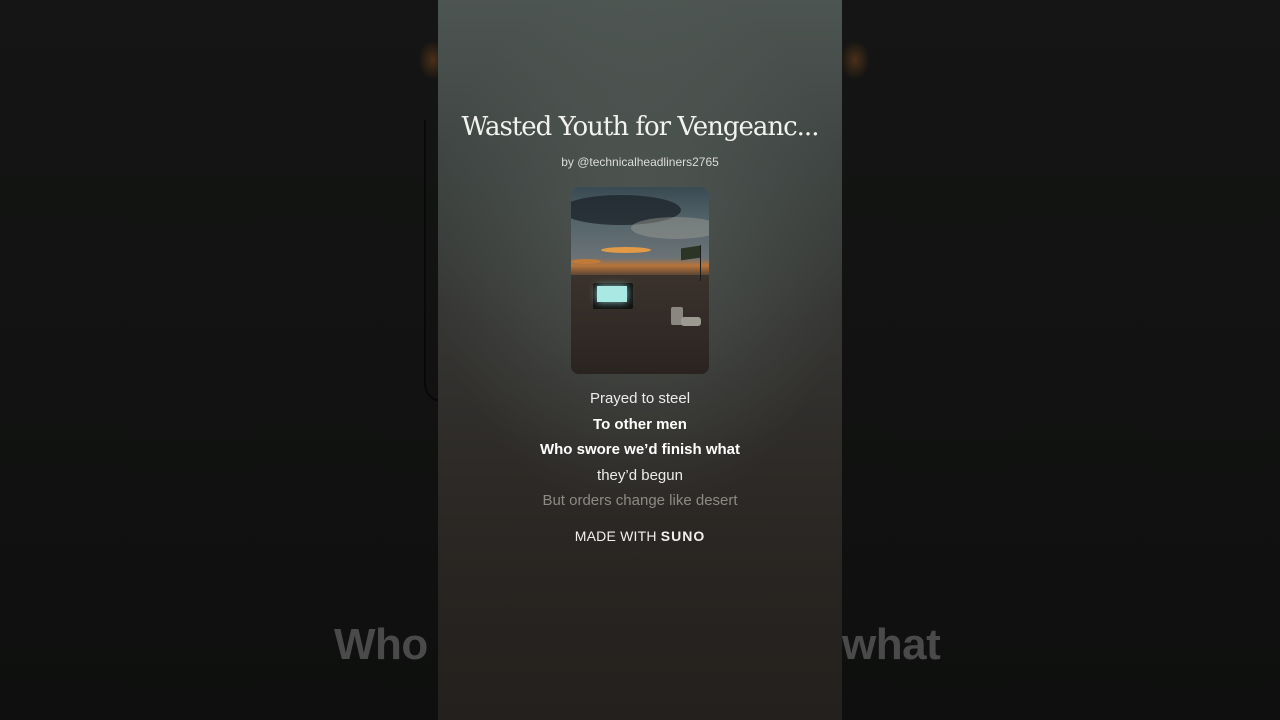  I want to click on lyric-line-upcoming: But orders change like desert, so click(640, 500).